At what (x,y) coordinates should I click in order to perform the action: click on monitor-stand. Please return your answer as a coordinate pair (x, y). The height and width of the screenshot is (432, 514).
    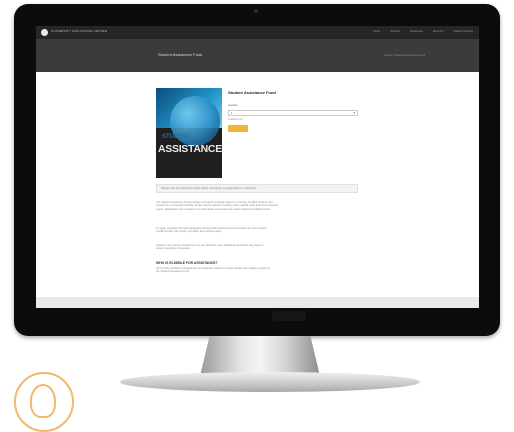
    Looking at the image, I should click on (260, 356).